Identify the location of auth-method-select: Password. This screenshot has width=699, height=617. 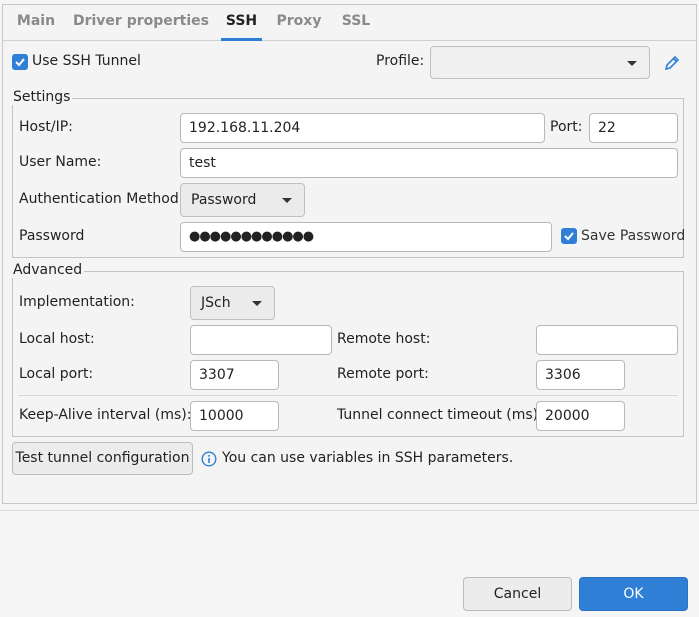
(242, 200).